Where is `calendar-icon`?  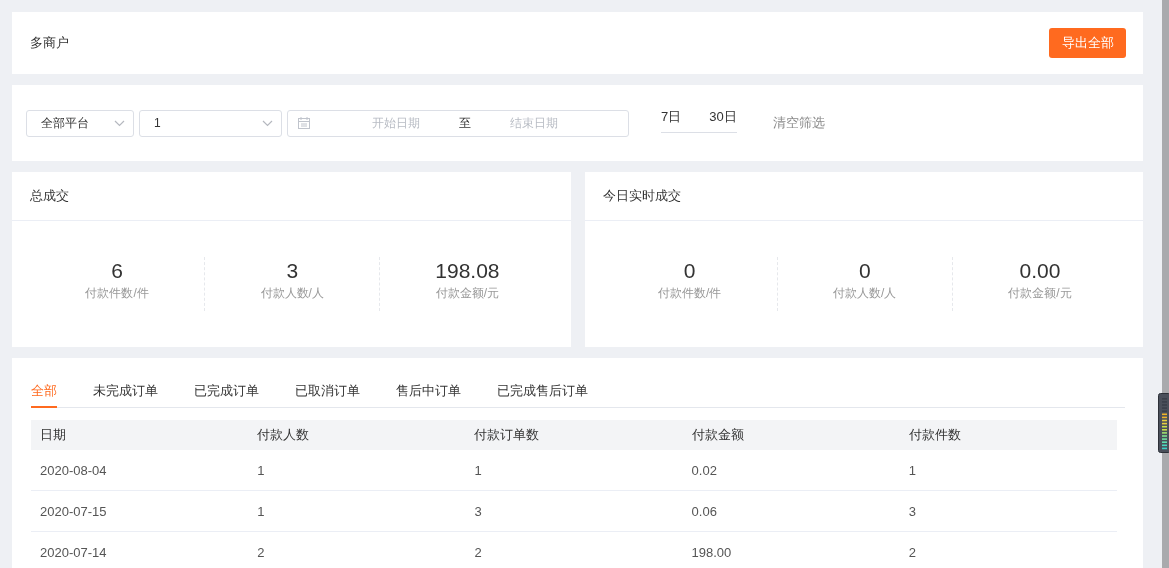 calendar-icon is located at coordinates (304, 123).